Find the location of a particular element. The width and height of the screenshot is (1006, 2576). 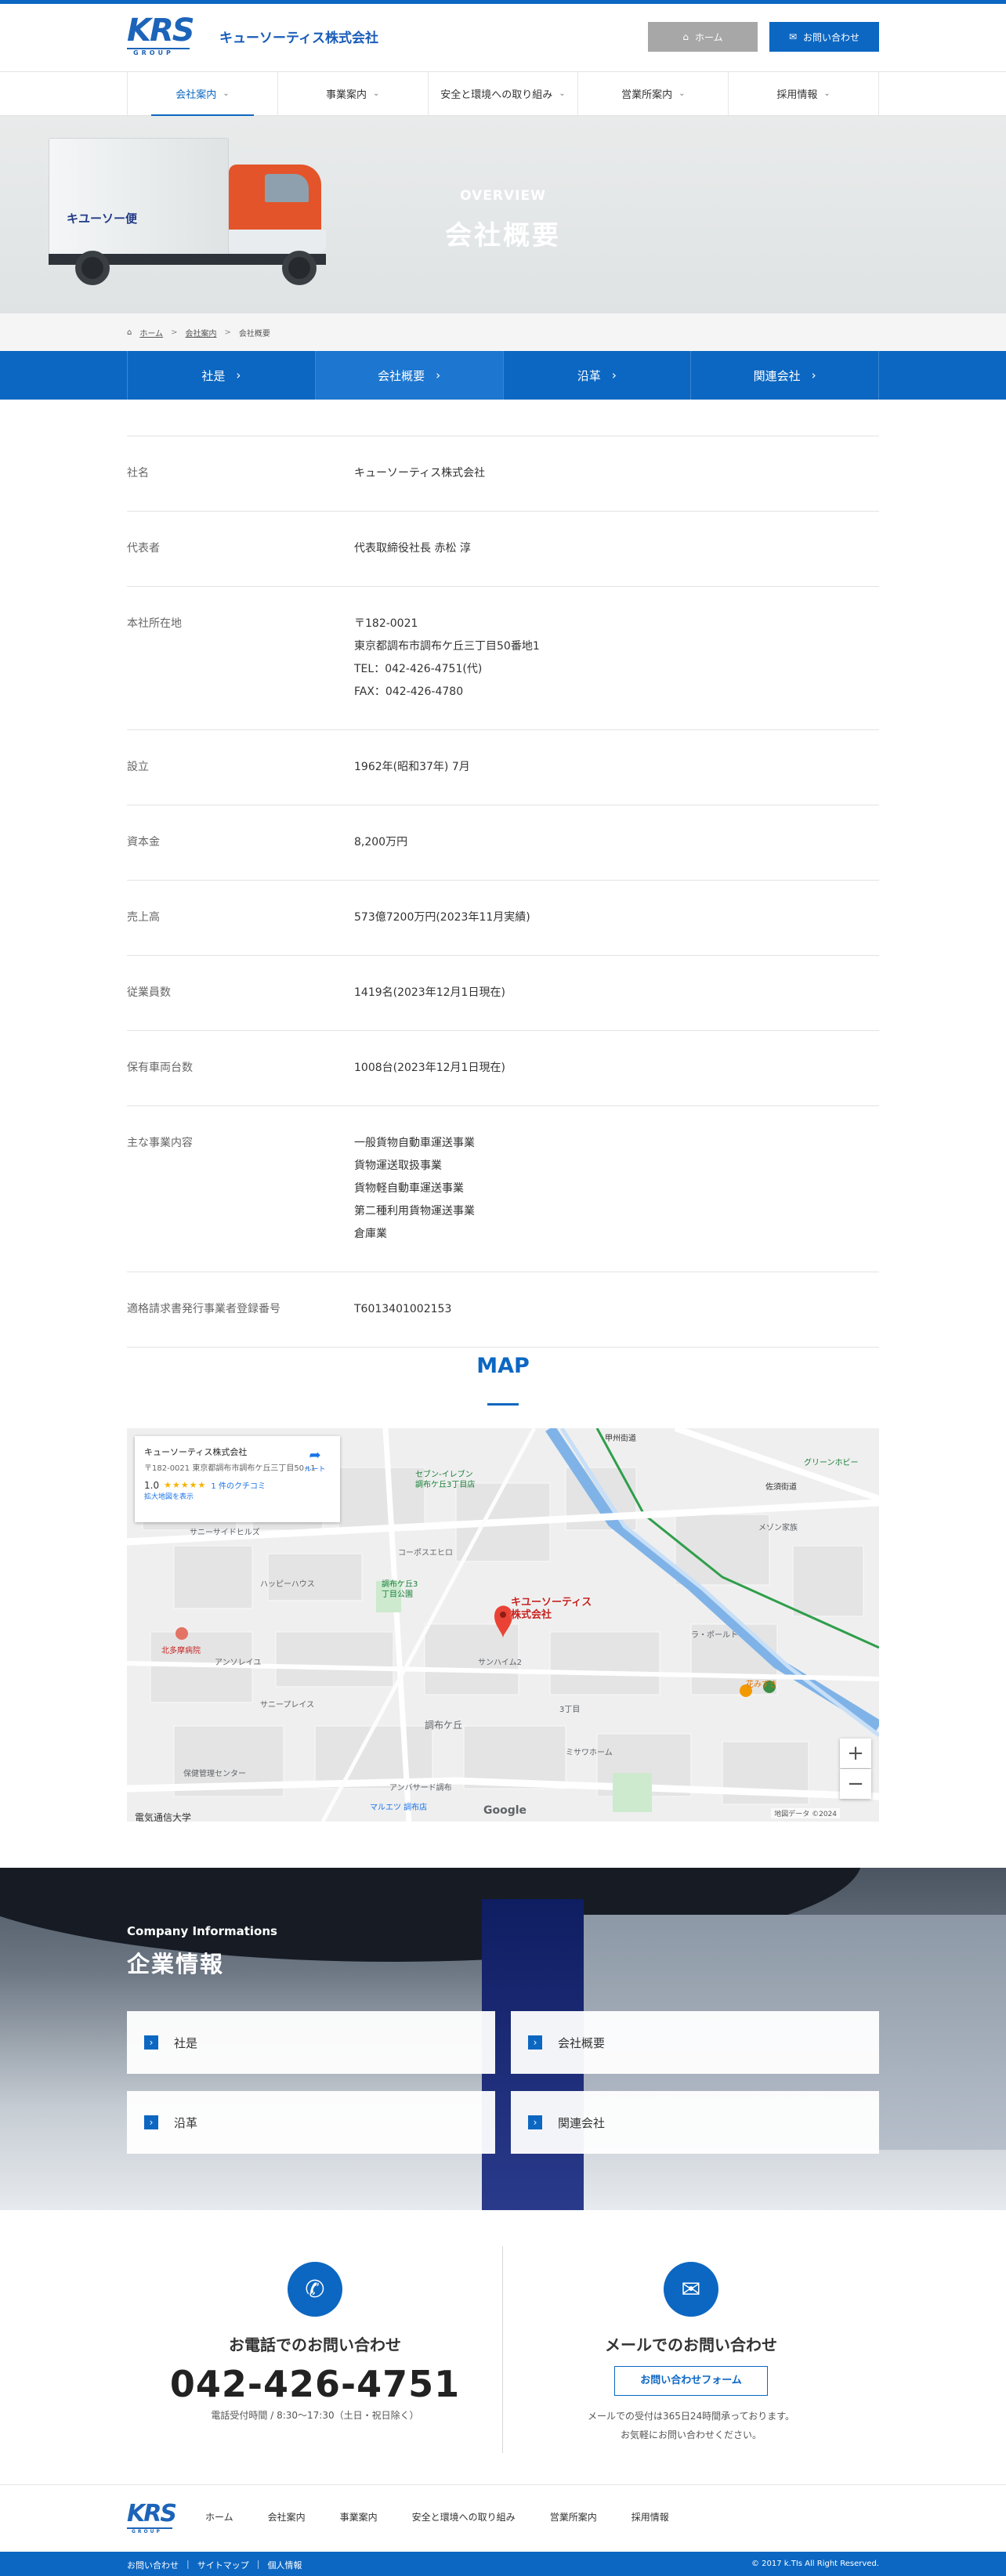

home-button: ⌂ ホーム is located at coordinates (703, 37).